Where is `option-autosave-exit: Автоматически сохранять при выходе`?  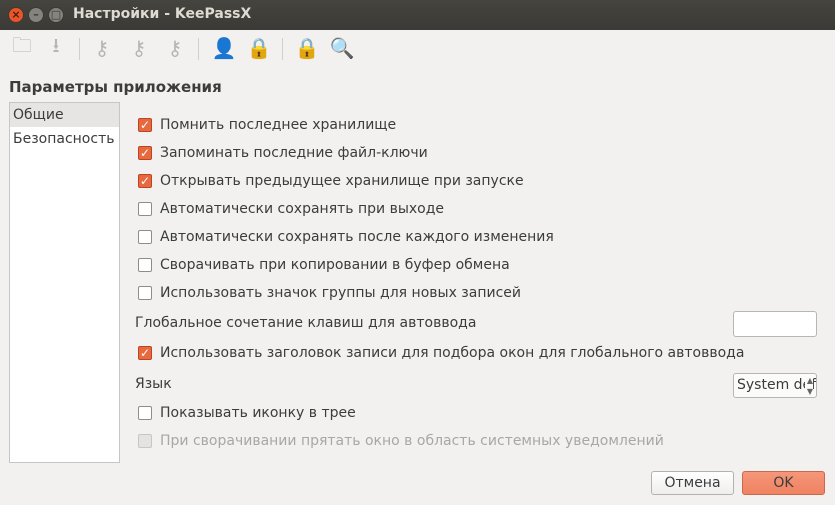 option-autosave-exit: Автоматически сохранять при выходе is located at coordinates (291, 209).